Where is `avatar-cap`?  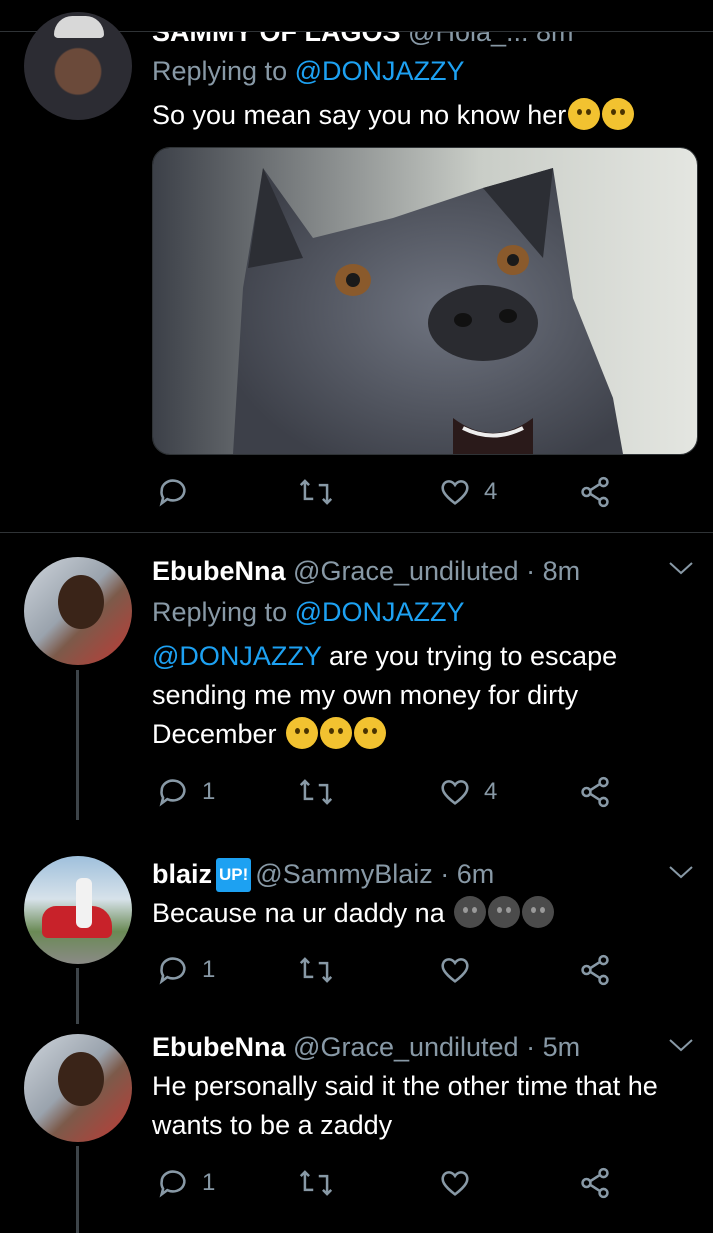
avatar-cap is located at coordinates (79, 27).